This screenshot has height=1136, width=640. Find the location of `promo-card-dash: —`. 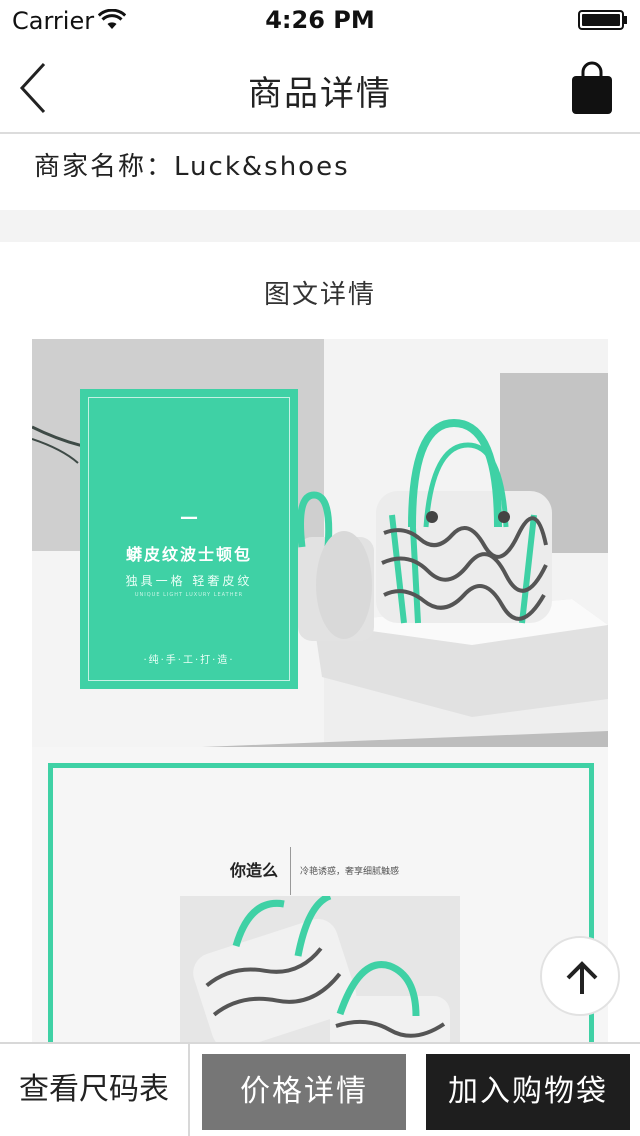

promo-card-dash: — is located at coordinates (189, 517).